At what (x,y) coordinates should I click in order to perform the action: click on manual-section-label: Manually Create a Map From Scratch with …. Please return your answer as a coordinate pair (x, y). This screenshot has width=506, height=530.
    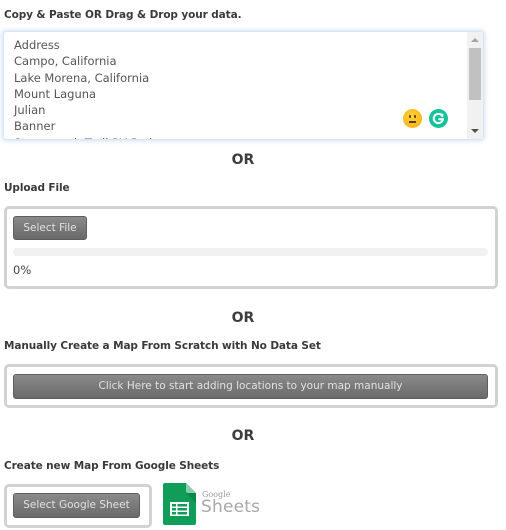
    Looking at the image, I should click on (162, 346).